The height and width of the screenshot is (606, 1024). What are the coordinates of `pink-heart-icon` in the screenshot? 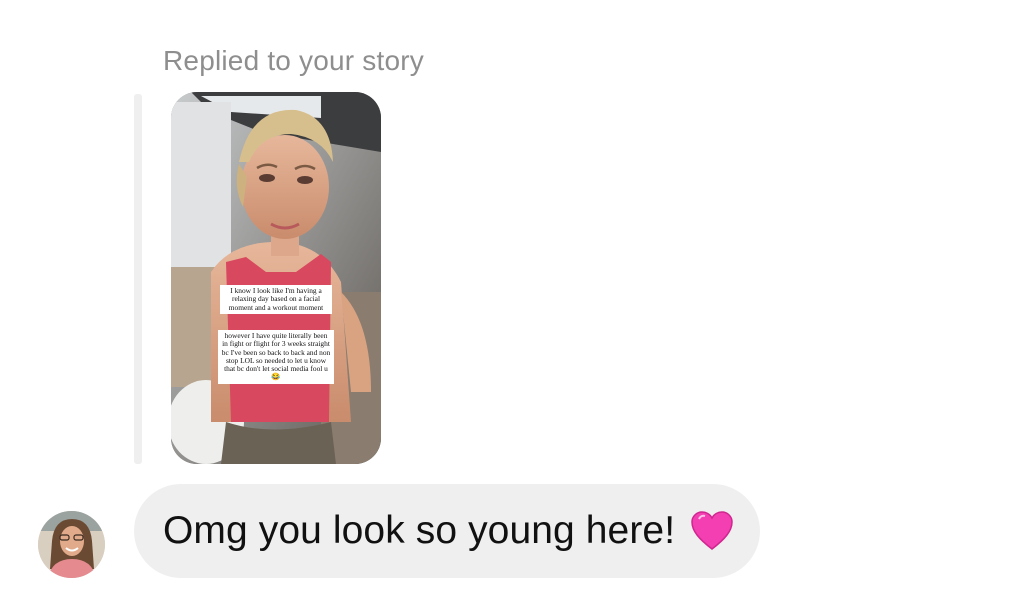 It's located at (712, 531).